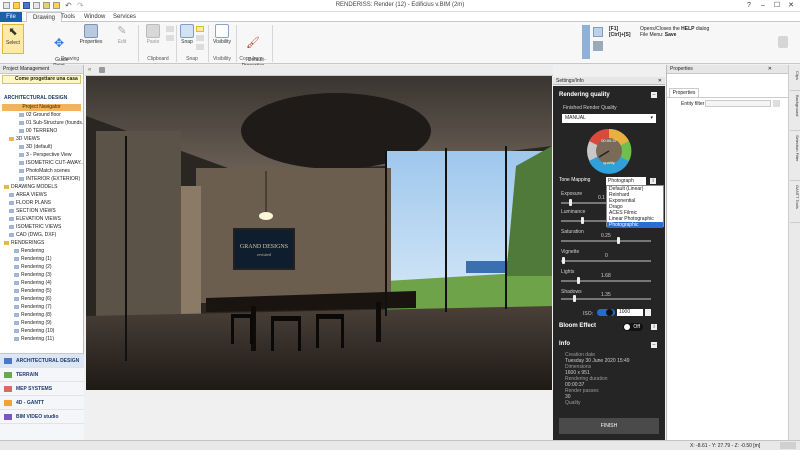  I want to click on tree-item: ELEVATION VIEWS, so click(42, 219).